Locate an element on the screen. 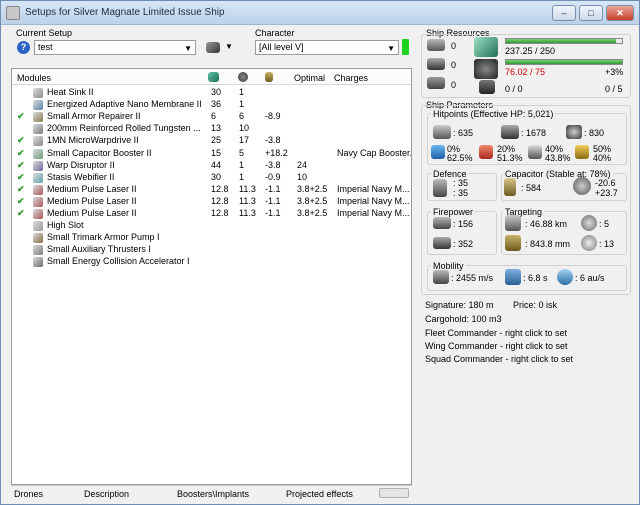 This screenshot has height=505, width=640. module-power: 11.3 is located at coordinates (247, 188).